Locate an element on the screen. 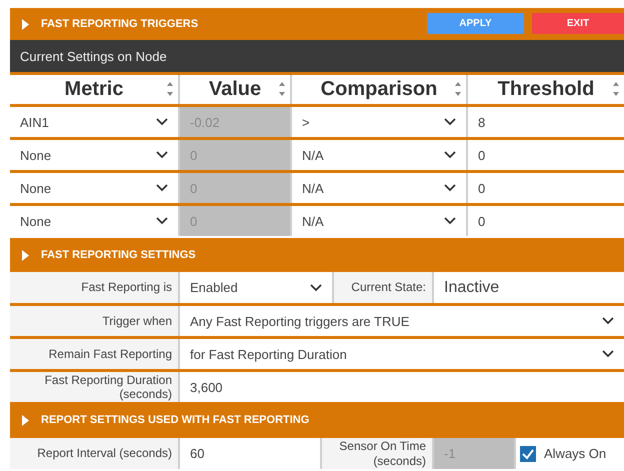  comparison-select: > is located at coordinates (379, 122).